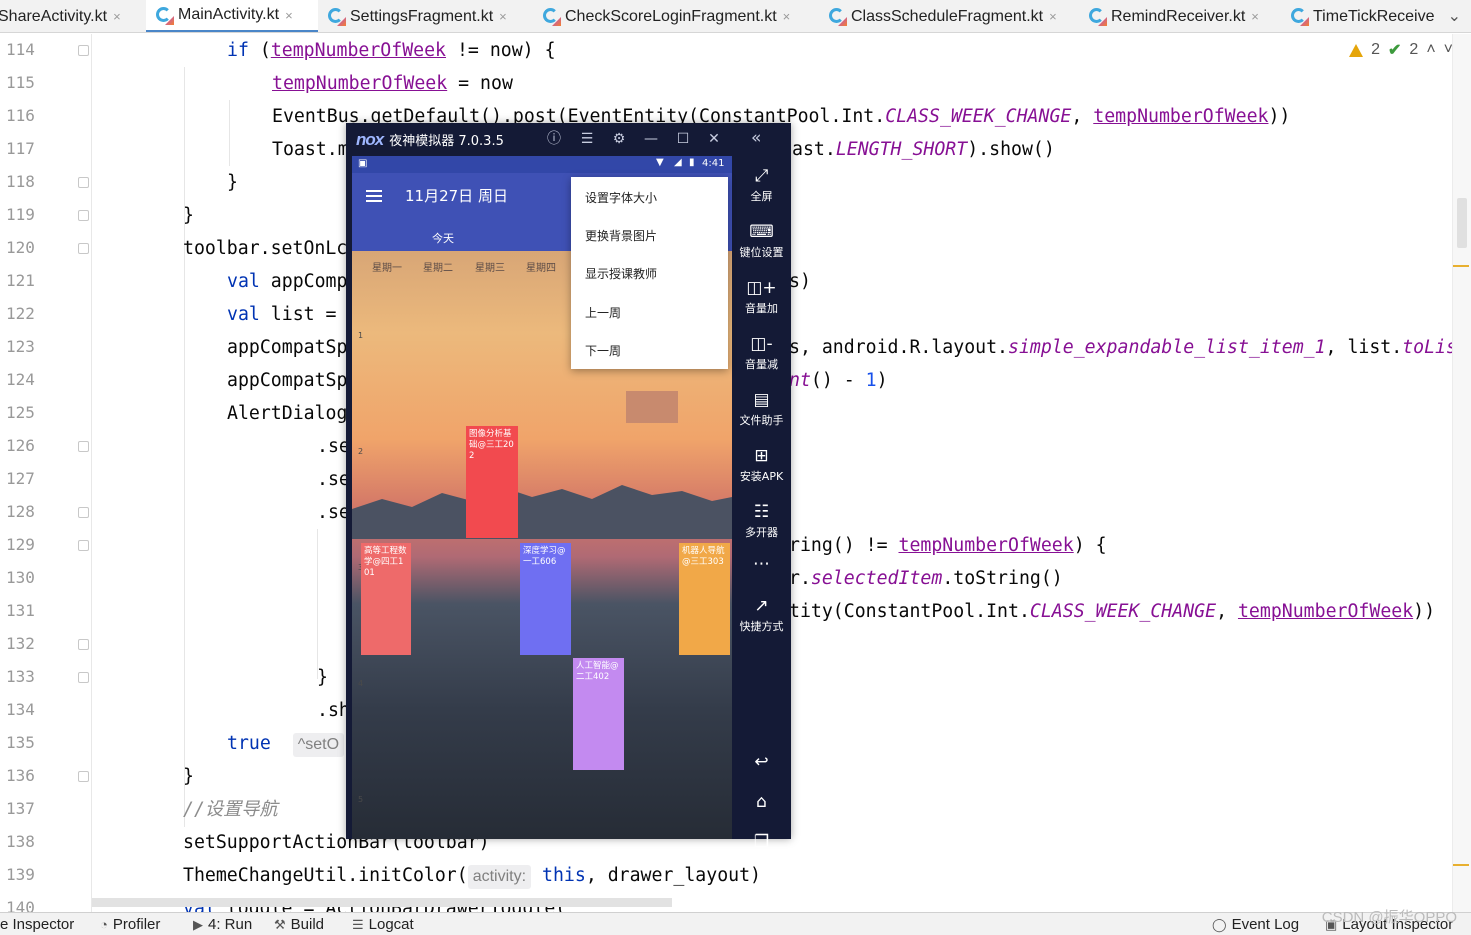  What do you see at coordinates (37, 924) in the screenshot?
I see `tool-layout-inspector-left: e Inspector` at bounding box center [37, 924].